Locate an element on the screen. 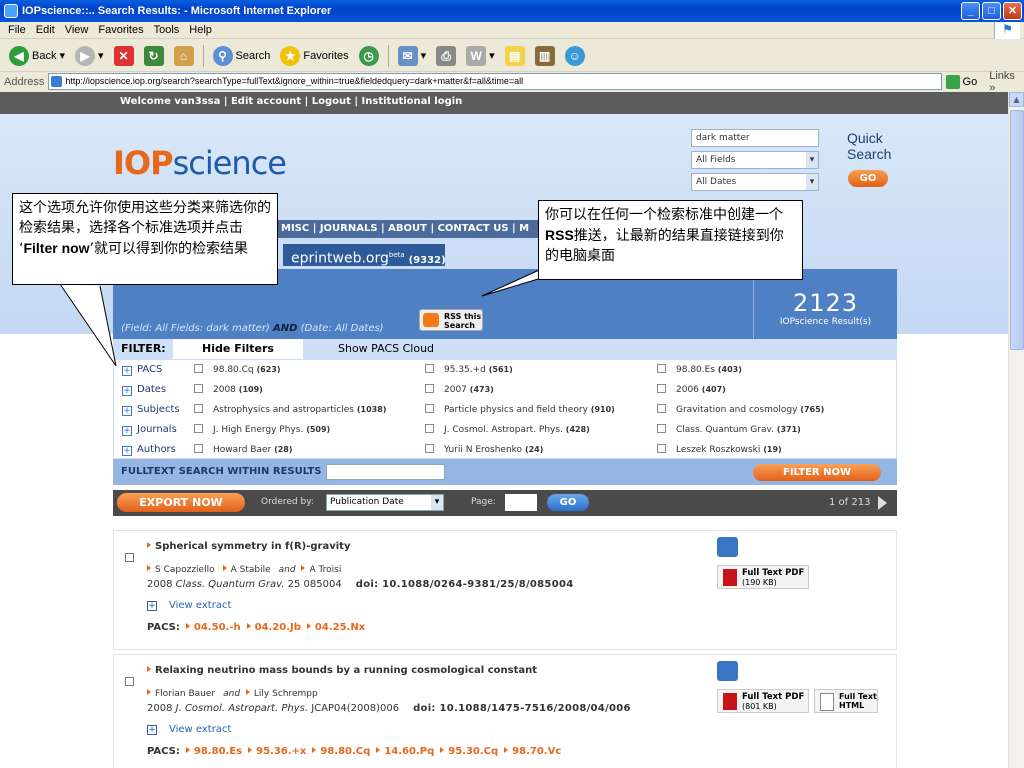 The height and width of the screenshot is (768, 1024). pacs-code: 98.80.Es is located at coordinates (214, 751).